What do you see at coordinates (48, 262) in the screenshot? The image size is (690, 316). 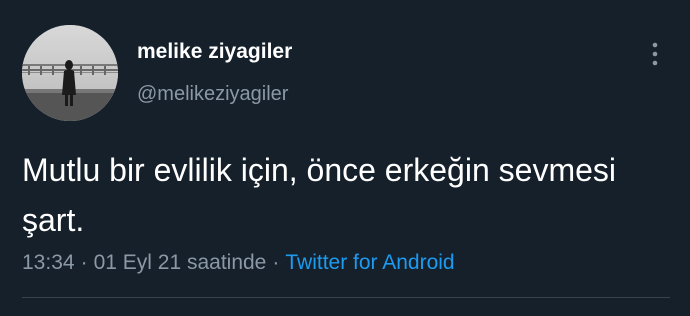 I see `tweet-time: 13:34` at bounding box center [48, 262].